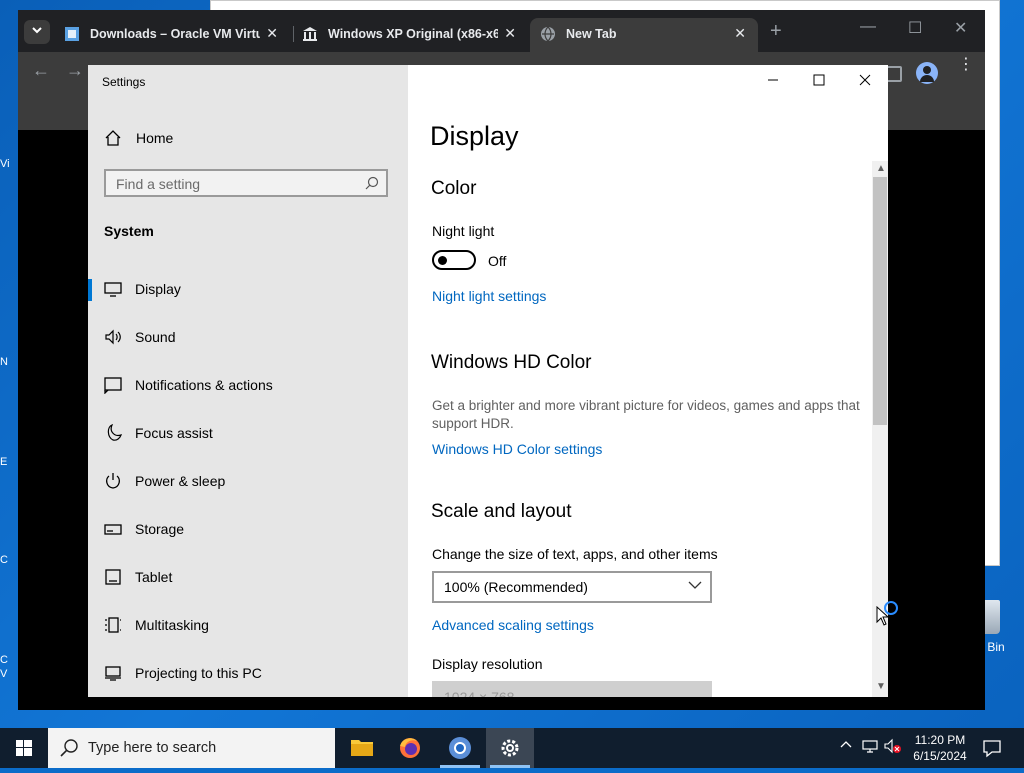 This screenshot has height=773, width=1024. I want to click on tab-windows-xp: Windows XP Original (x86-x64 ✕, so click(410, 35).